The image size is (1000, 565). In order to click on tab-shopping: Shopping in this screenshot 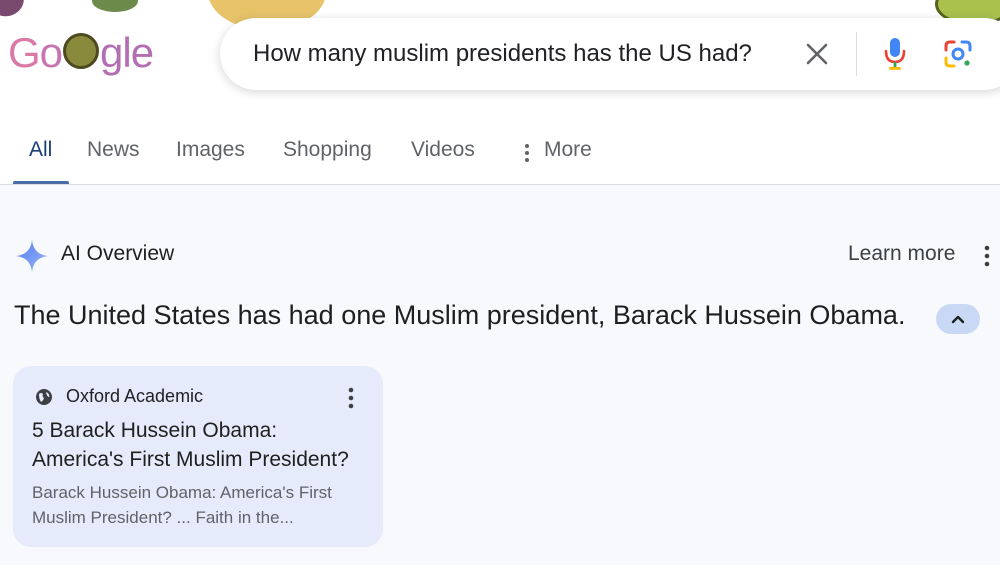, I will do `click(327, 150)`.